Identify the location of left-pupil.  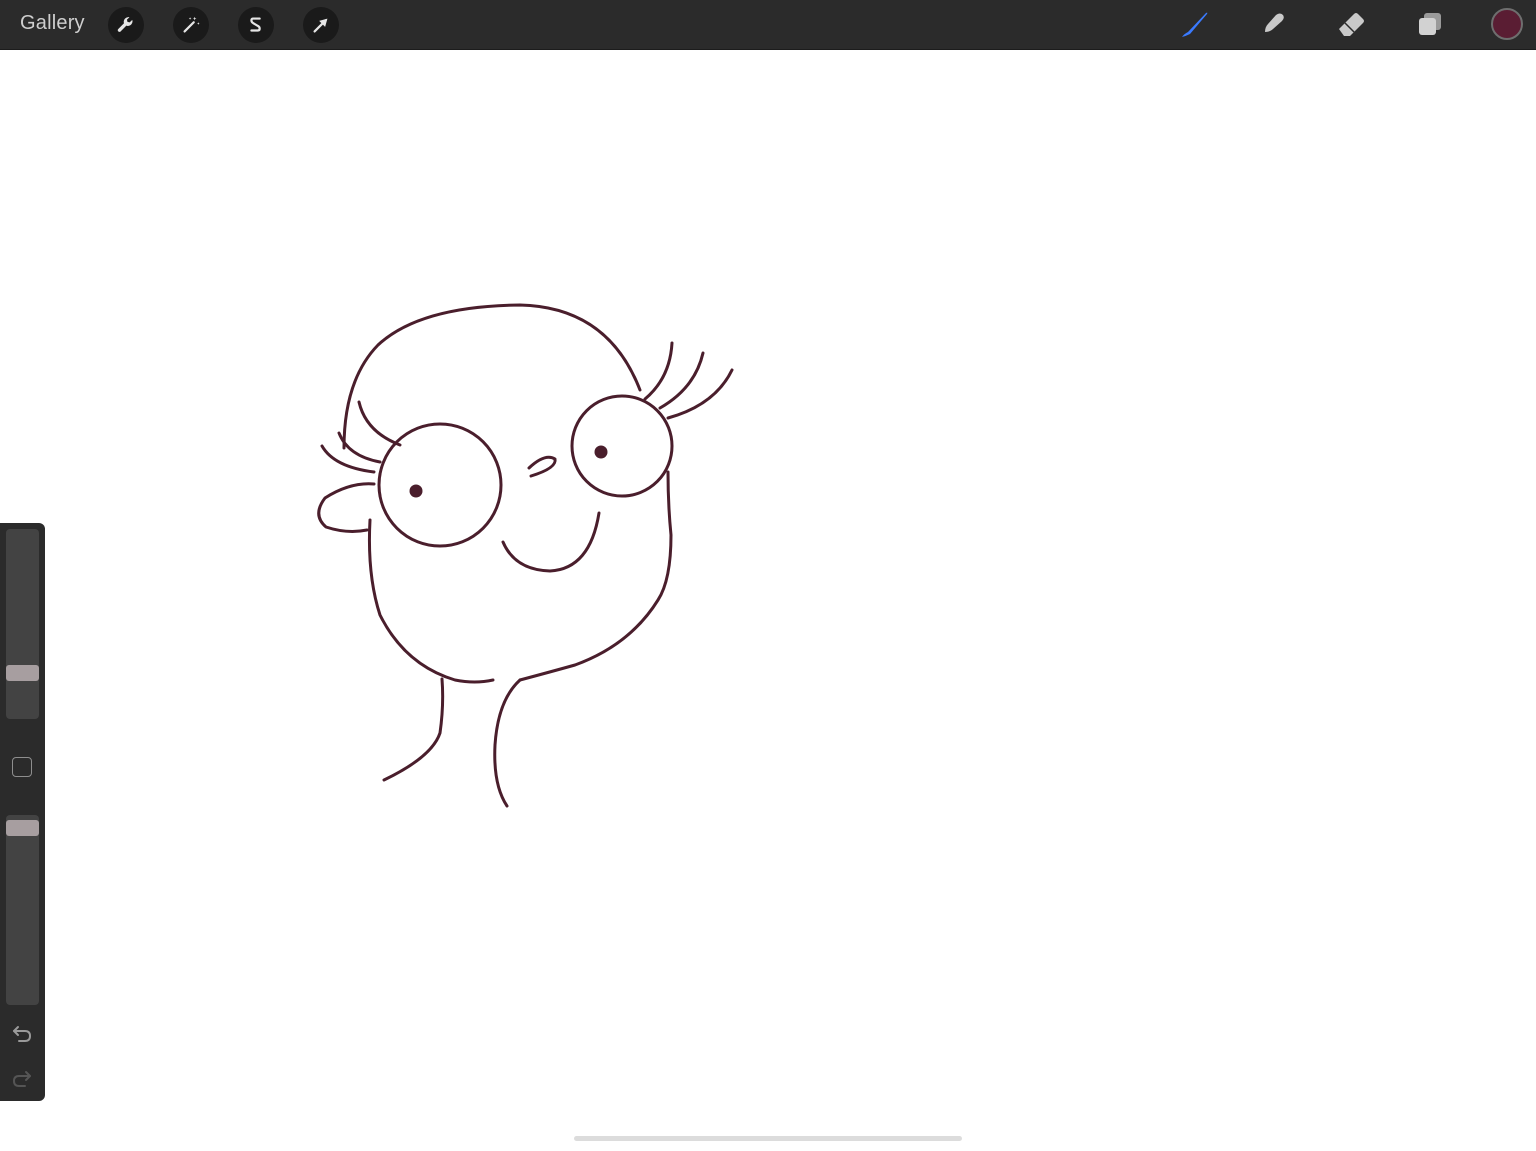
(416, 491).